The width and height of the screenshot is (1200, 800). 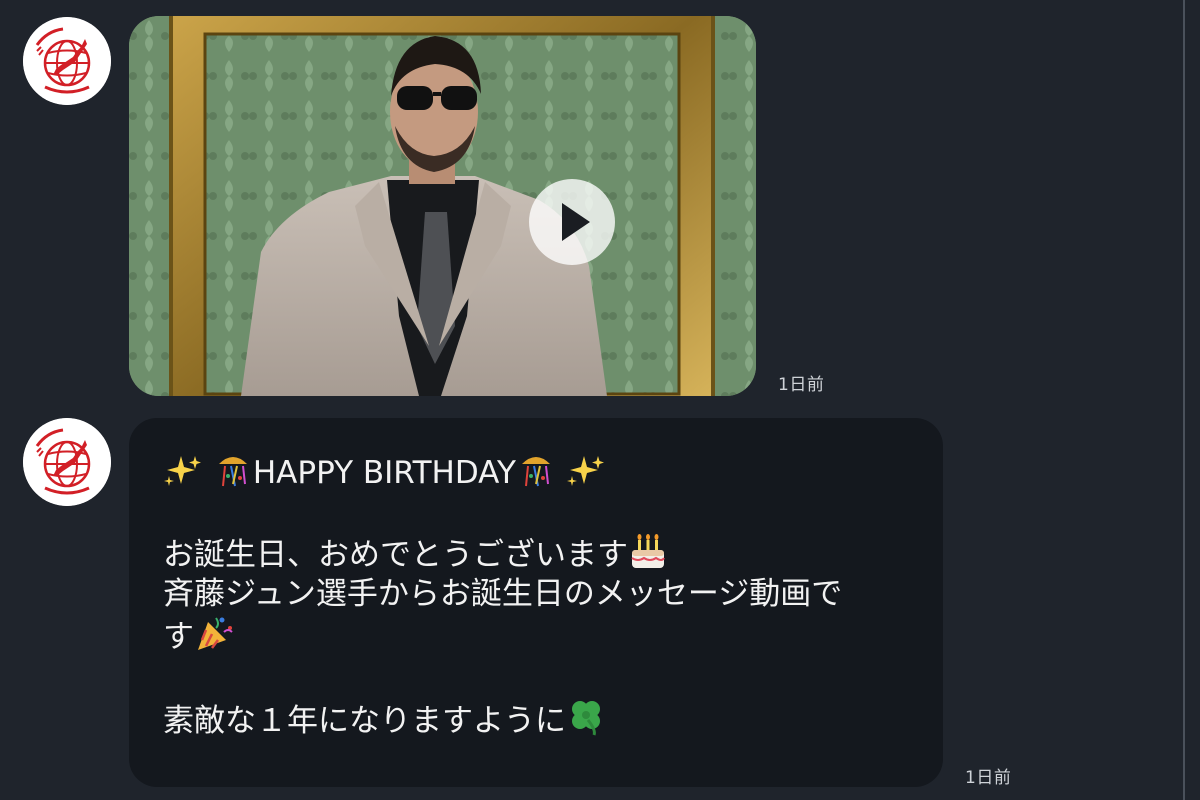 What do you see at coordinates (648, 551) in the screenshot?
I see `birthday-cake-icon` at bounding box center [648, 551].